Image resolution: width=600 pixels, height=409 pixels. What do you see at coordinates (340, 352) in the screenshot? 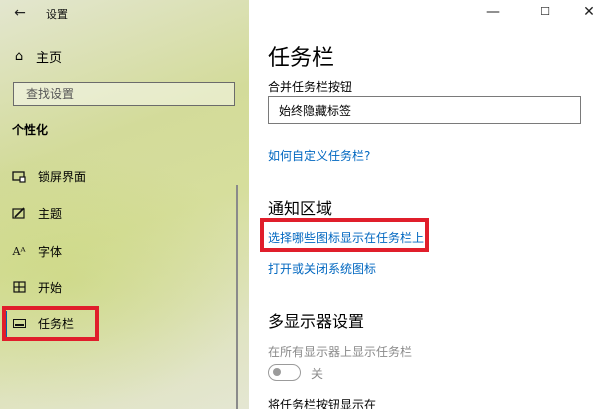
I see `show-on-all-displays-label: 在所有显示器上显示任务栏` at bounding box center [340, 352].